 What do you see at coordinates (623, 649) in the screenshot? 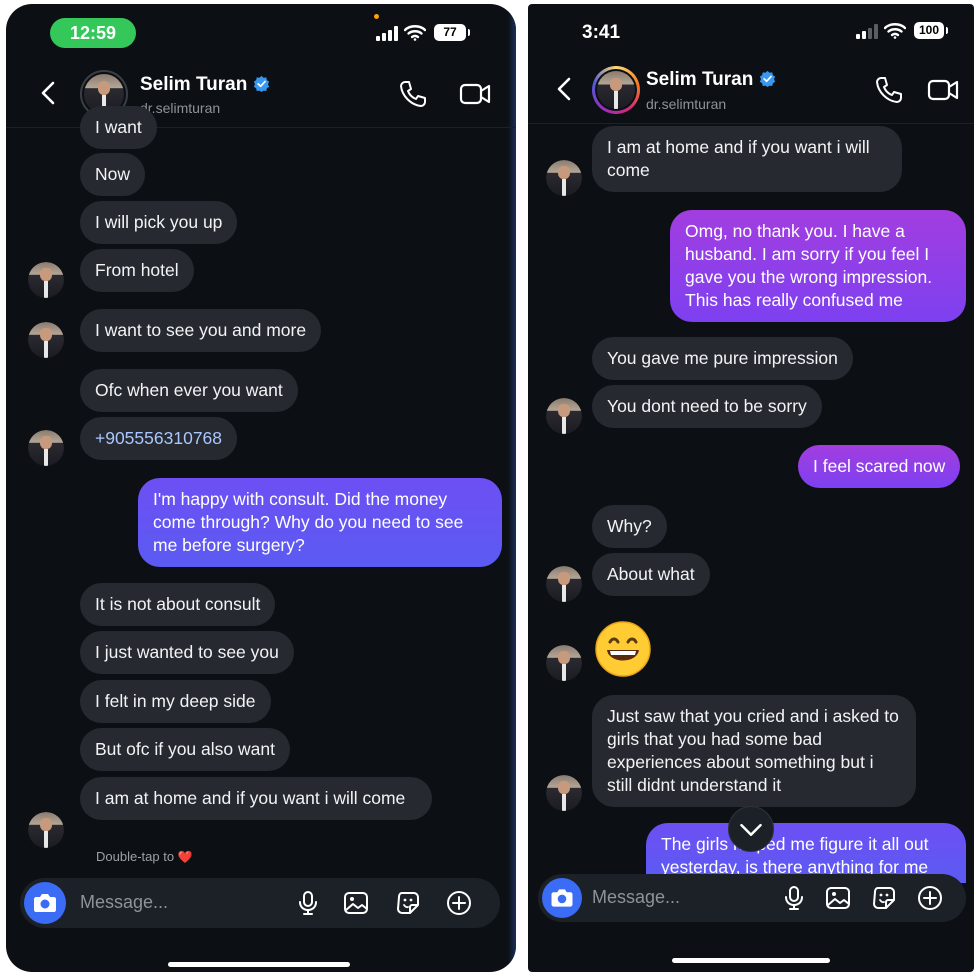
I see `grinning-emoji-icon` at bounding box center [623, 649].